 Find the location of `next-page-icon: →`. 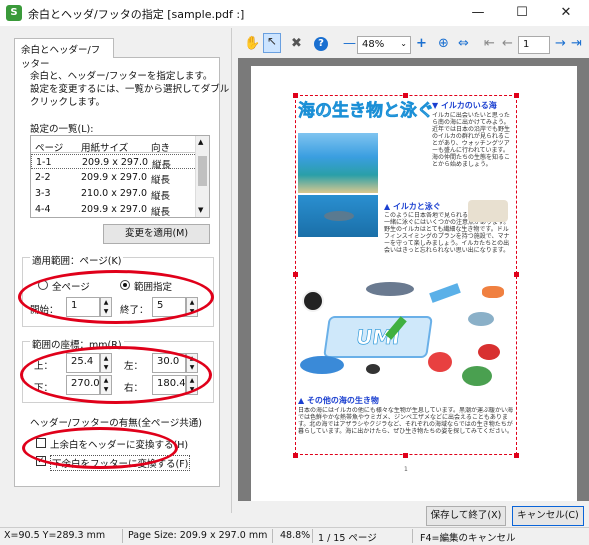

next-page-icon: → is located at coordinates (560, 43).